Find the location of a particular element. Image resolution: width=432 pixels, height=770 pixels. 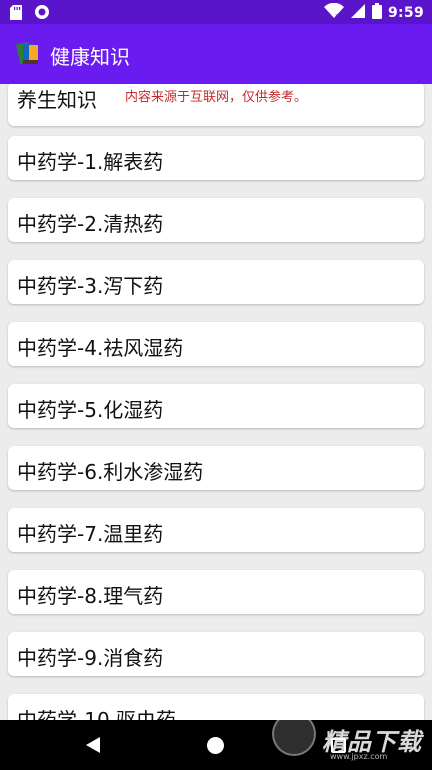

list-item-label: 中药学-8.理气药 is located at coordinates (90, 596).